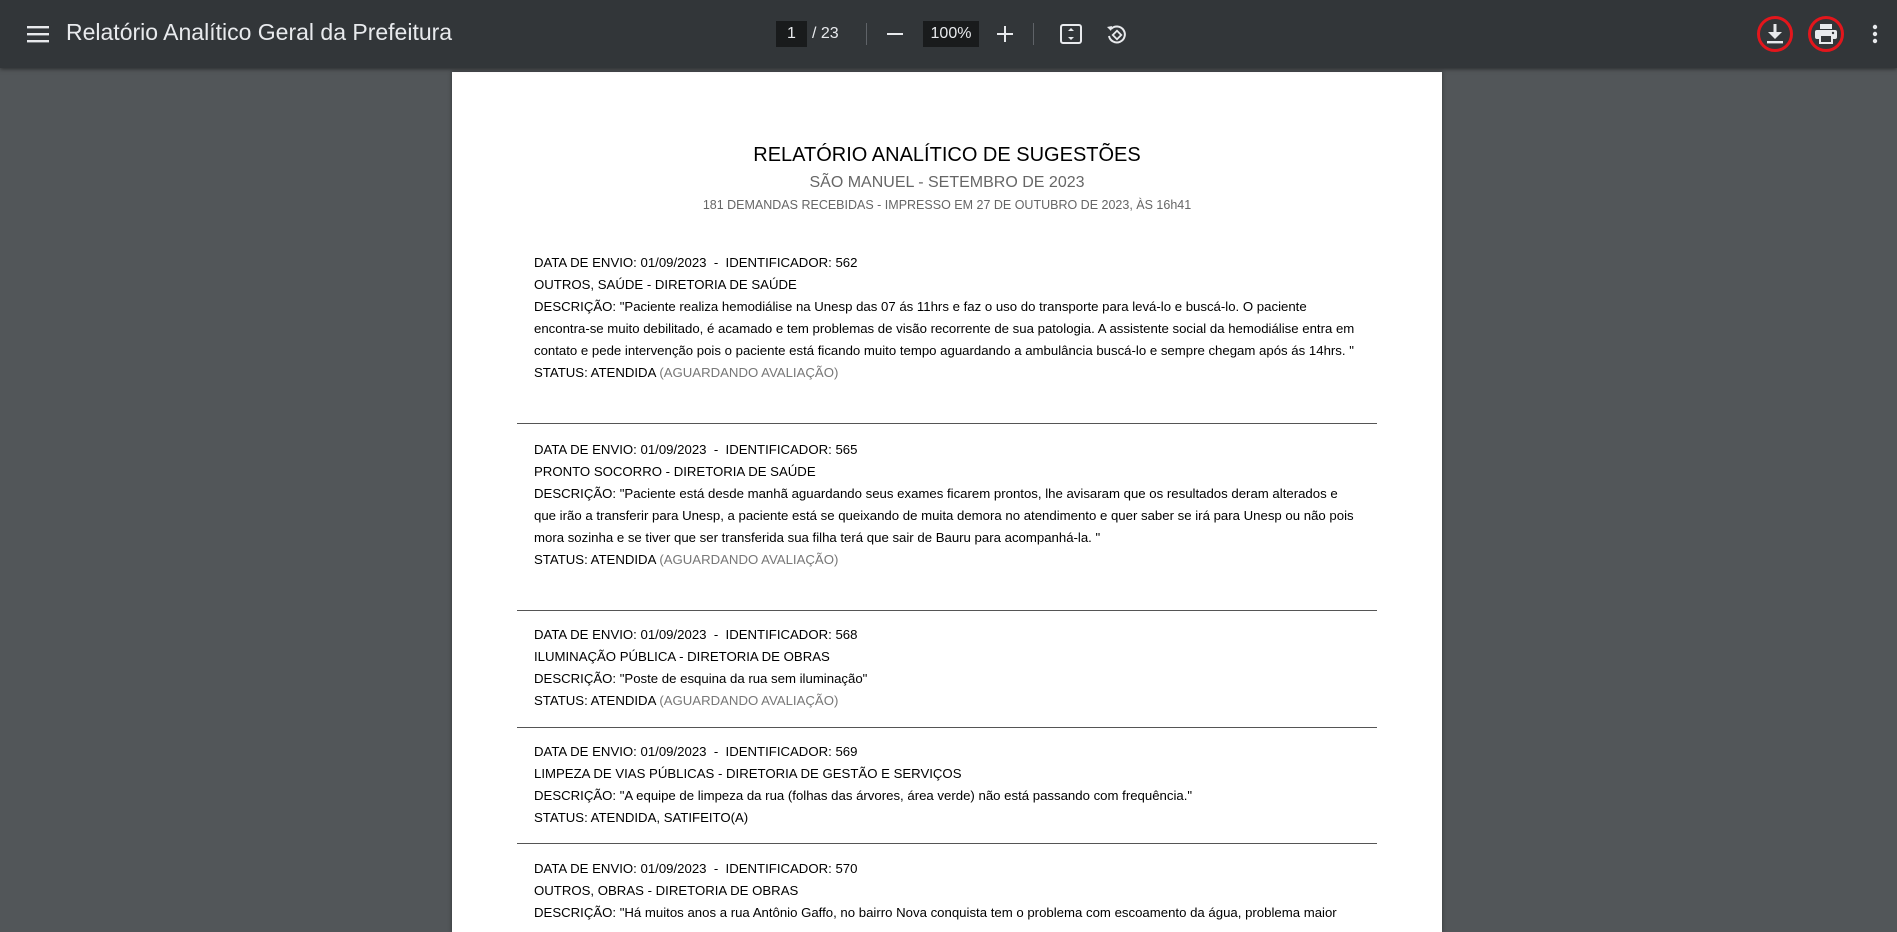 The width and height of the screenshot is (1897, 932). I want to click on fit-page-icon, so click(1071, 34).